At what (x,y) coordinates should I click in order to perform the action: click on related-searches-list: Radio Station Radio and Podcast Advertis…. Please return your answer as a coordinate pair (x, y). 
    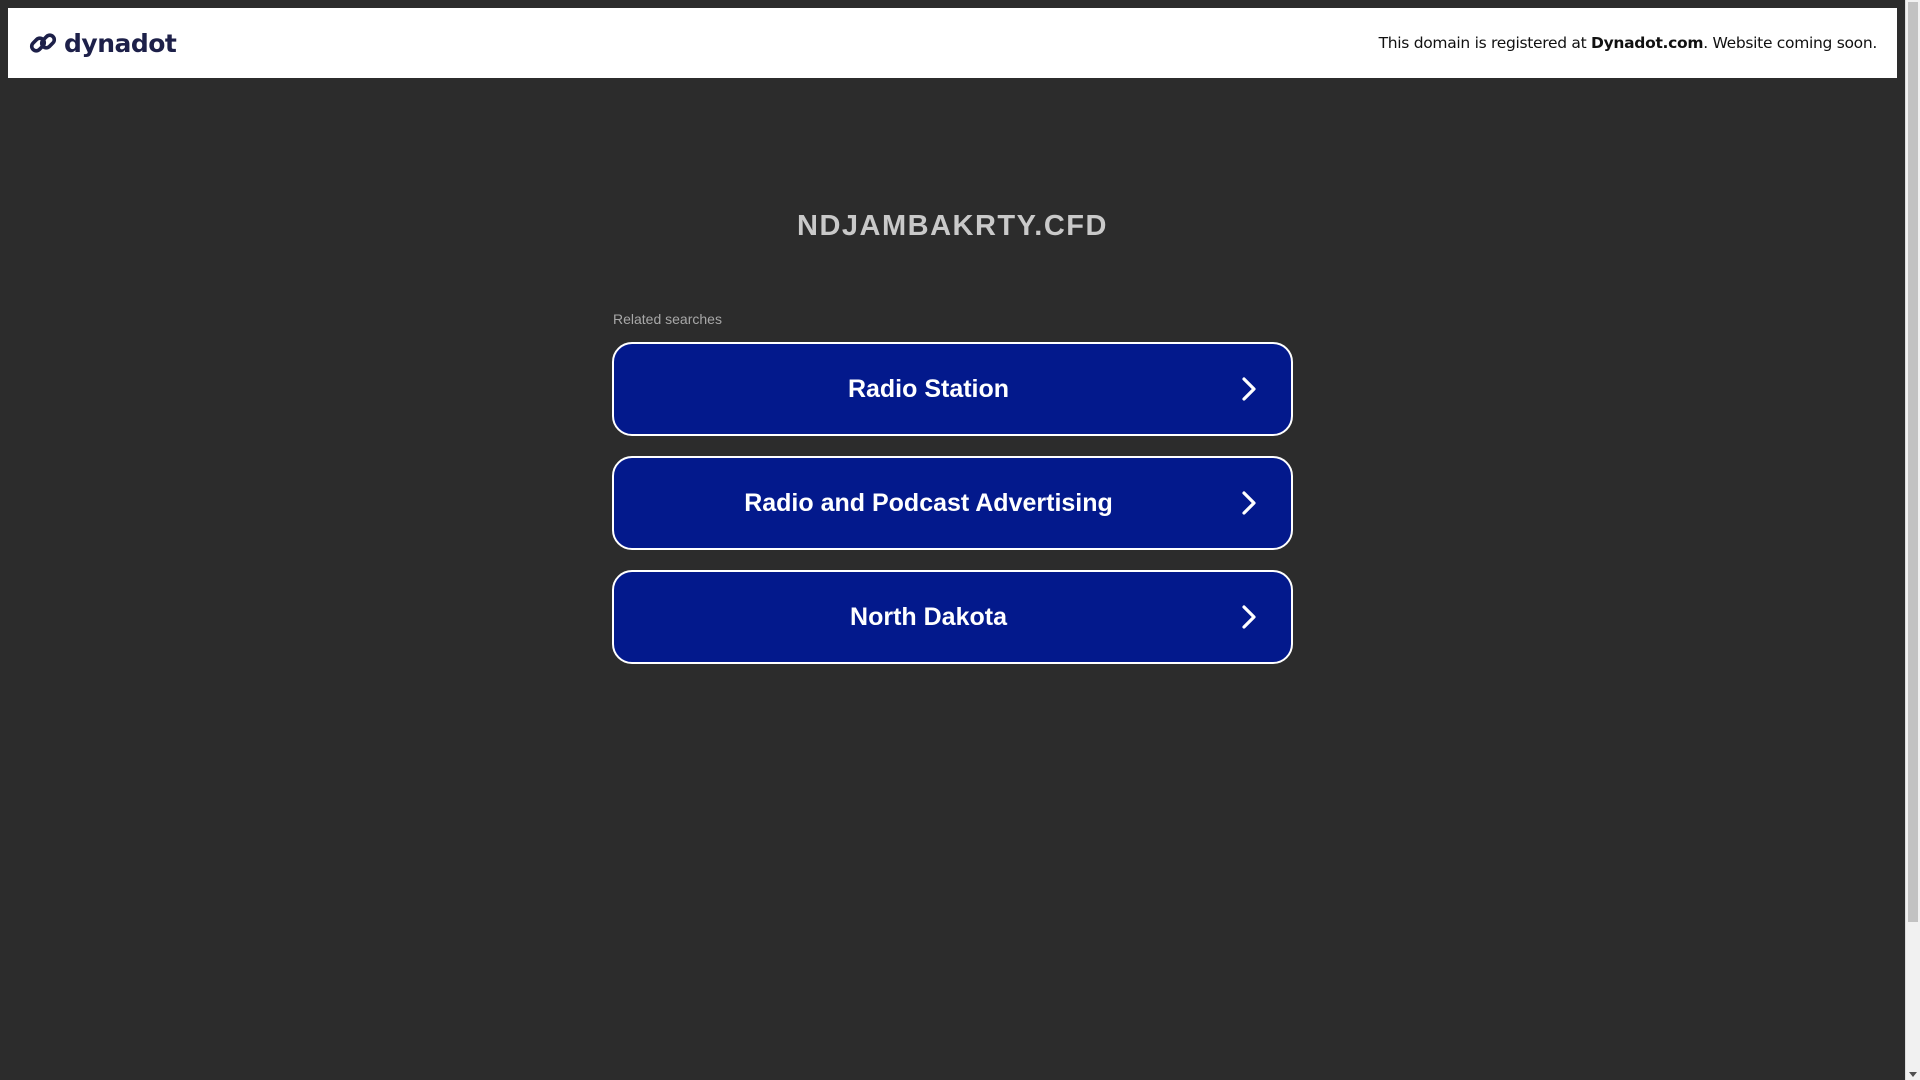
    Looking at the image, I should click on (952, 513).